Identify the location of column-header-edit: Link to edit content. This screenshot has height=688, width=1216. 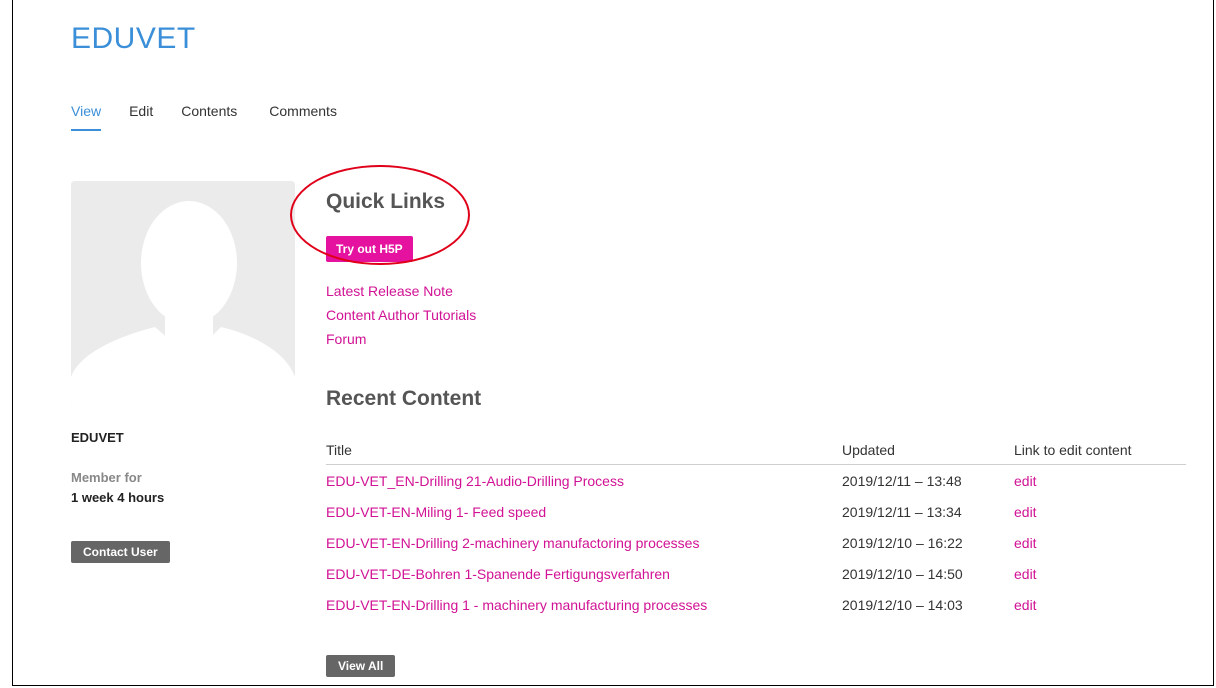
(1073, 450).